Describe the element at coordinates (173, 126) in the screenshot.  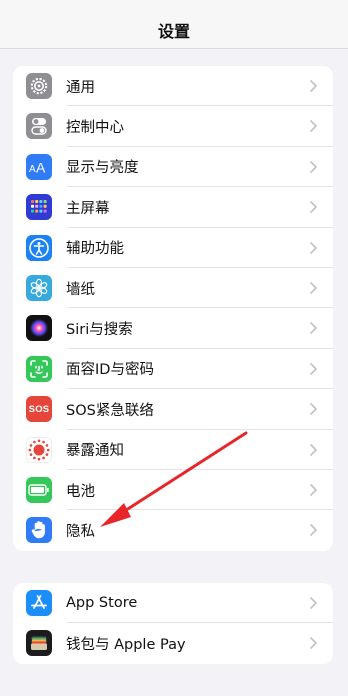
I see `settings-row-control-center: 控制中心` at that location.